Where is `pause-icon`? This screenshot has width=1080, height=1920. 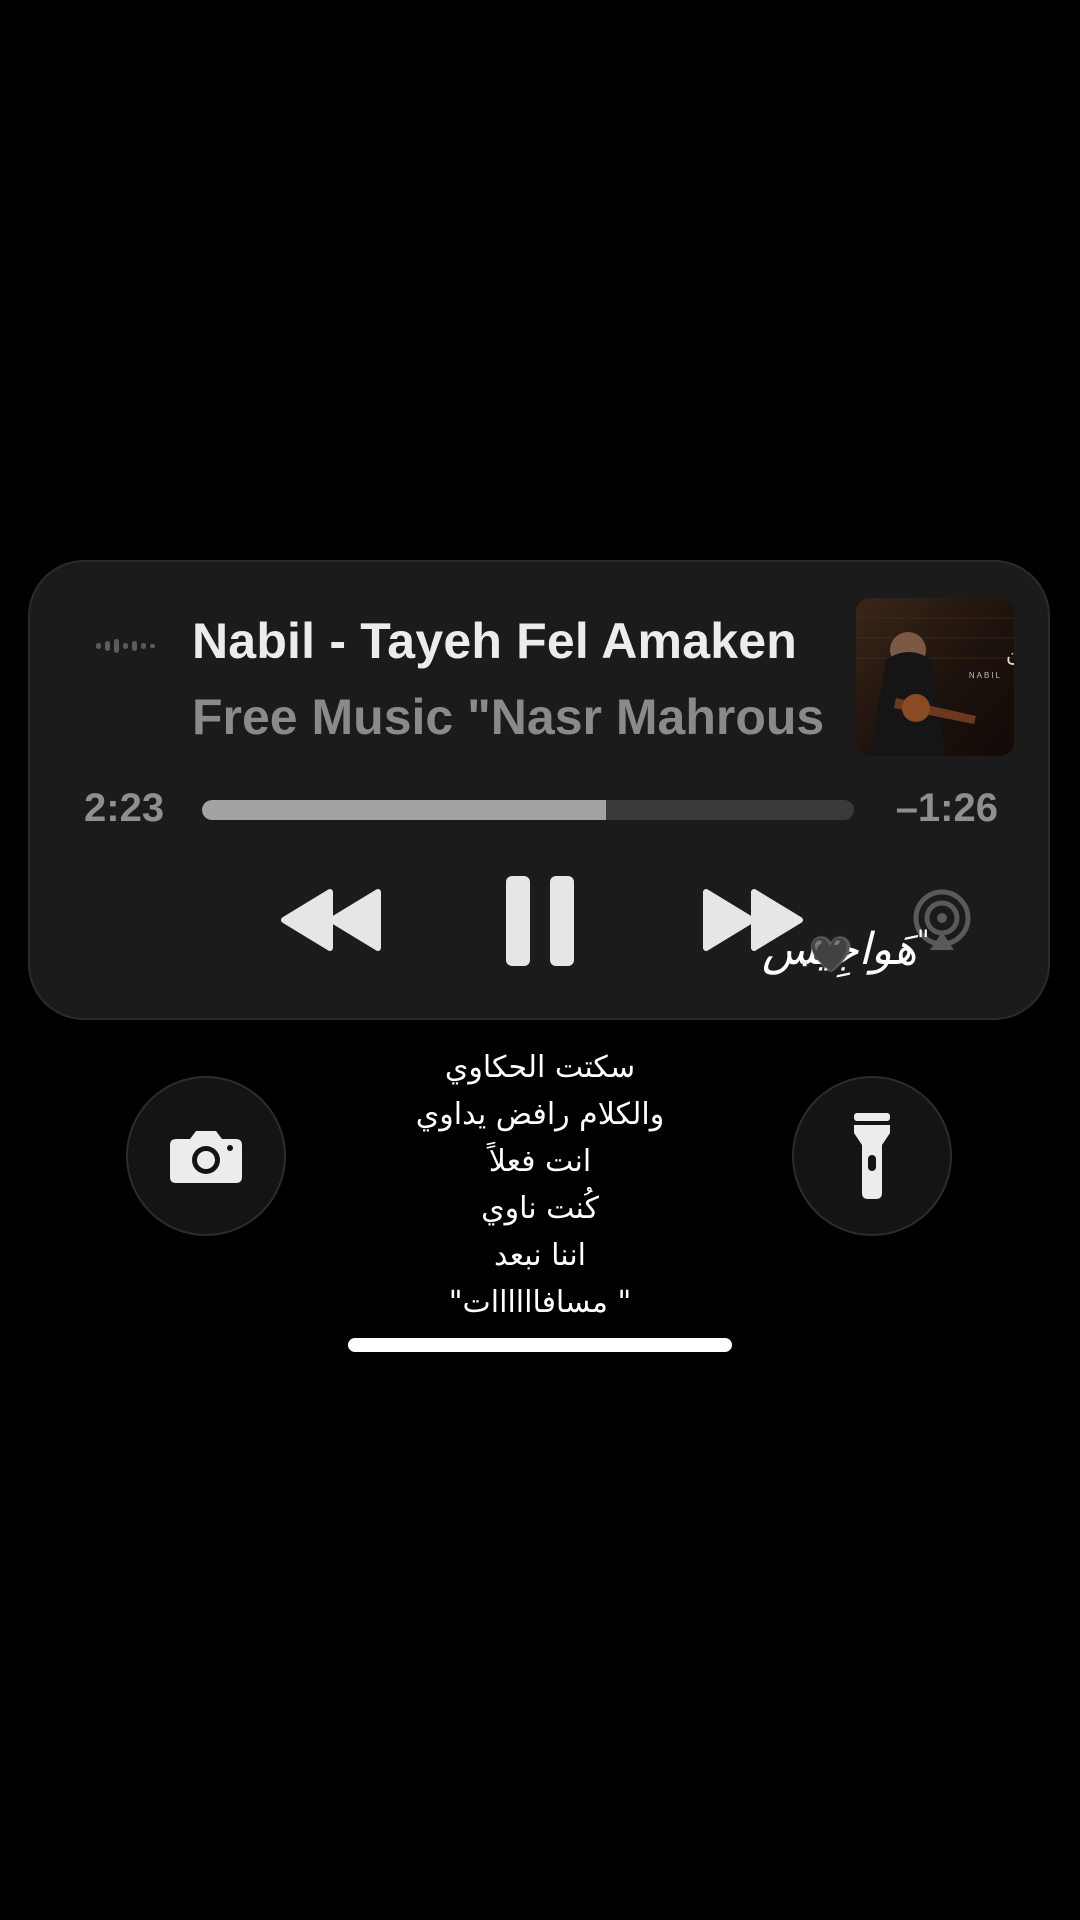 pause-icon is located at coordinates (540, 921).